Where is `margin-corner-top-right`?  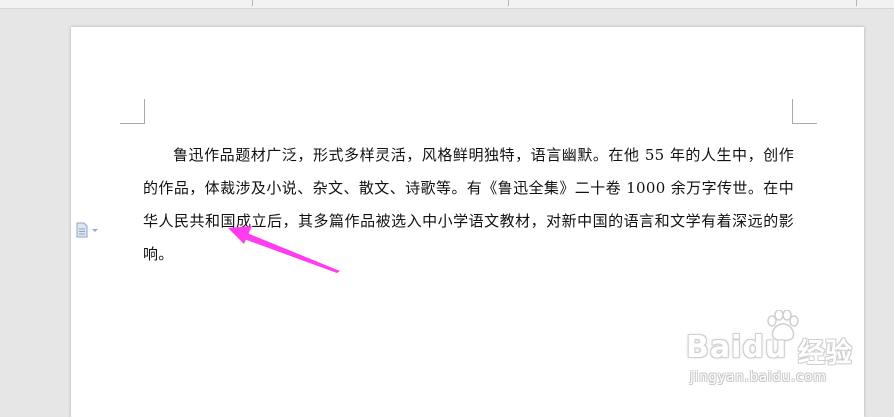 margin-corner-top-right is located at coordinates (804, 111).